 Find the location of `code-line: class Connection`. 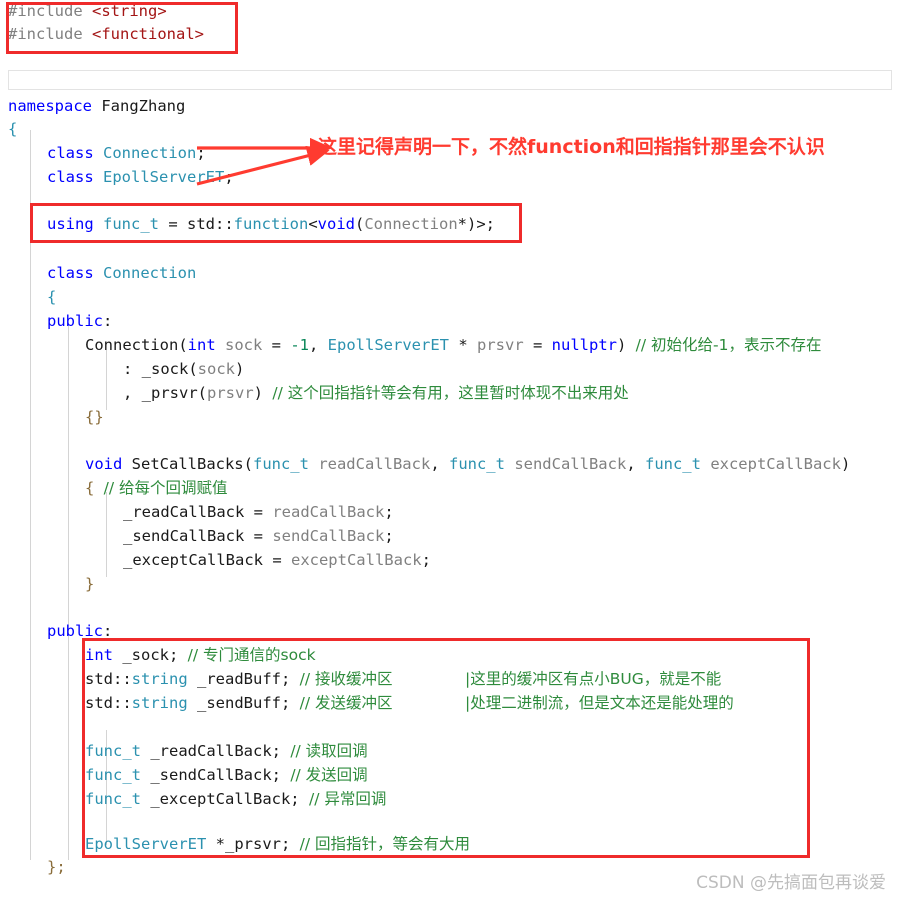

code-line: class Connection is located at coordinates (98, 273).